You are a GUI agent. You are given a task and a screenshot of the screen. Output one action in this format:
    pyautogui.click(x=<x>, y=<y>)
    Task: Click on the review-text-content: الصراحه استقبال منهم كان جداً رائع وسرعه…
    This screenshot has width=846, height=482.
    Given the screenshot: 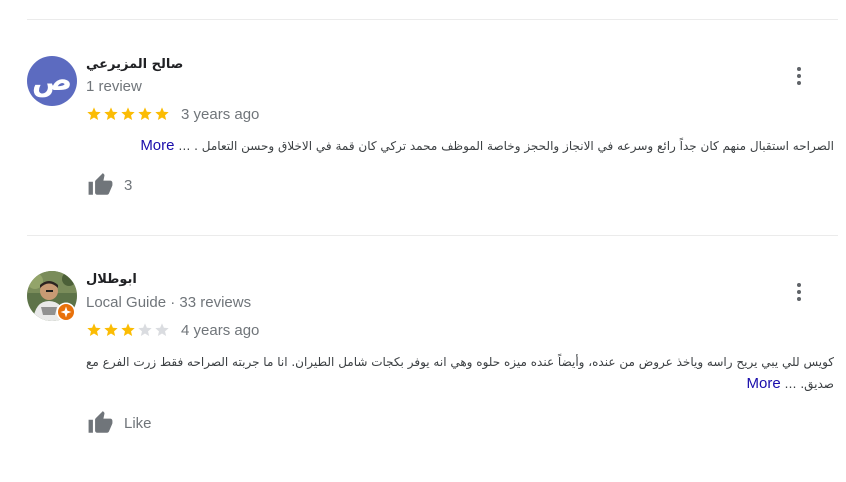 What is the action you would take?
    pyautogui.click(x=506, y=146)
    